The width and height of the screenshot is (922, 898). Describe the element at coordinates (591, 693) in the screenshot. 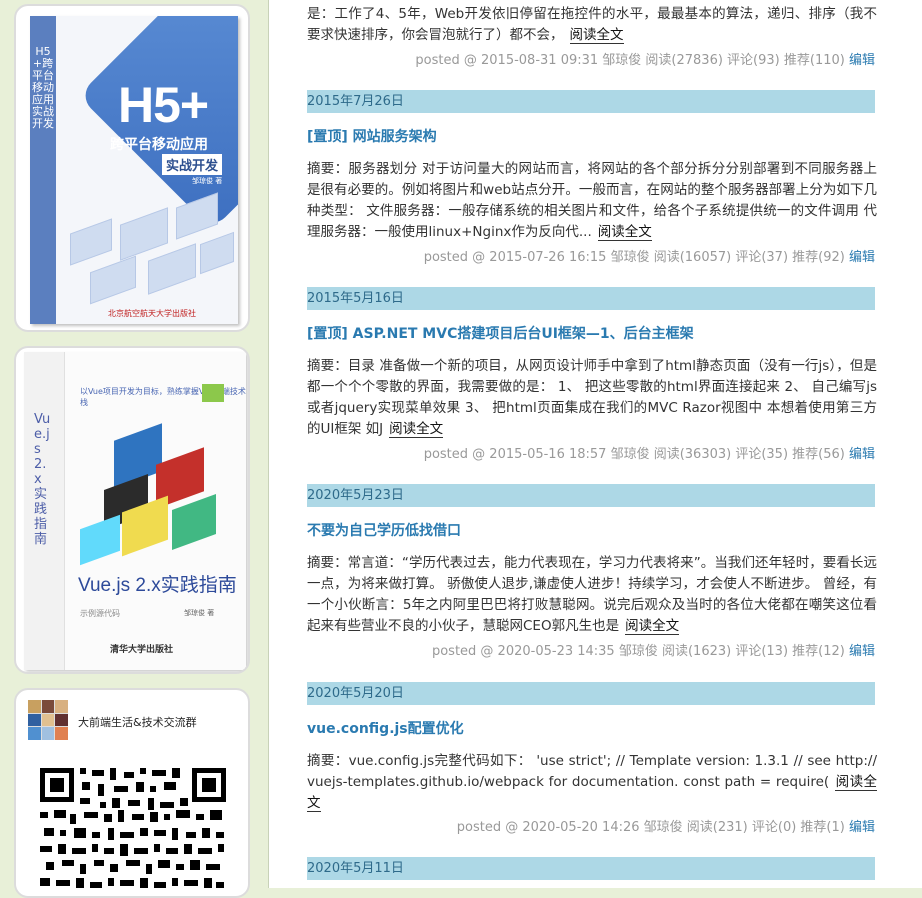

I see `date-header: 2020年5月20日` at that location.